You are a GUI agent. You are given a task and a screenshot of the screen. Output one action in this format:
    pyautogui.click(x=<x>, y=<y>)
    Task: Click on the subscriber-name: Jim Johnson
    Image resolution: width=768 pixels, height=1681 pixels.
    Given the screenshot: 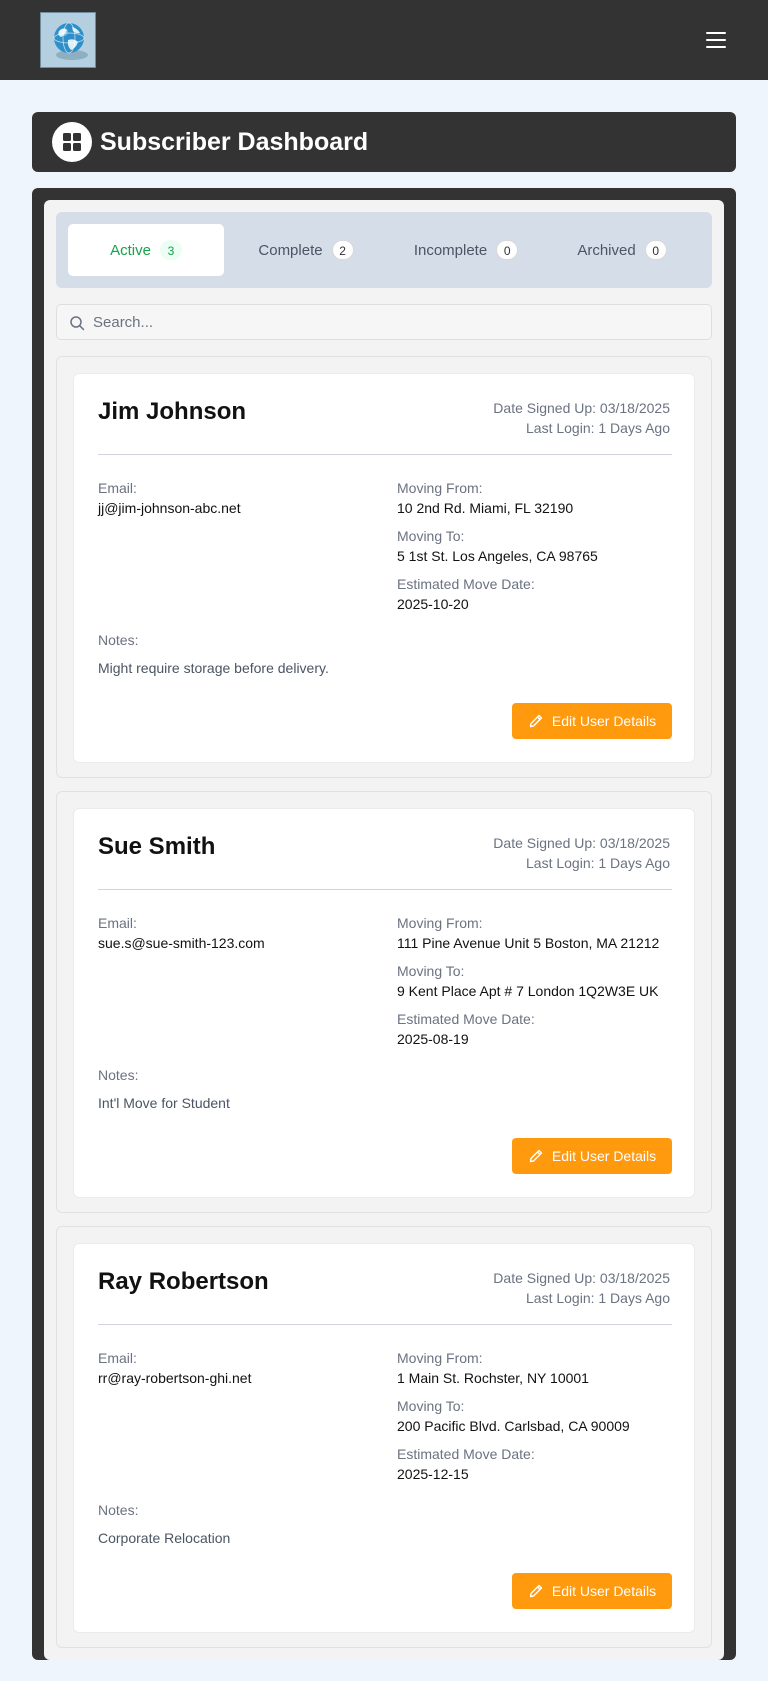 What is the action you would take?
    pyautogui.click(x=172, y=411)
    